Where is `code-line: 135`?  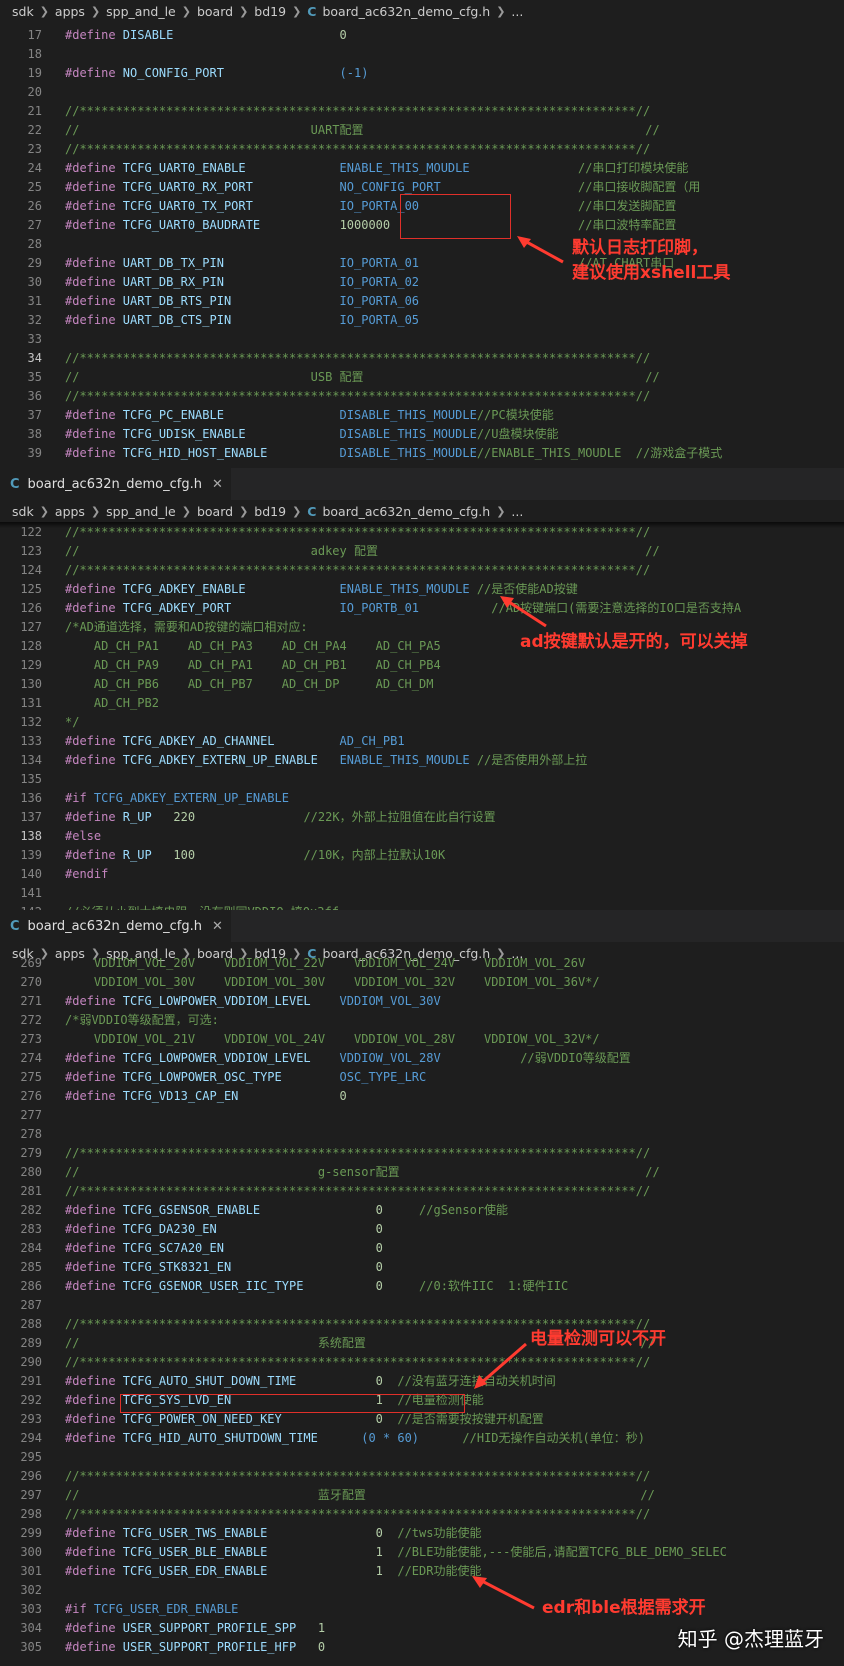
code-line: 135 is located at coordinates (422, 779).